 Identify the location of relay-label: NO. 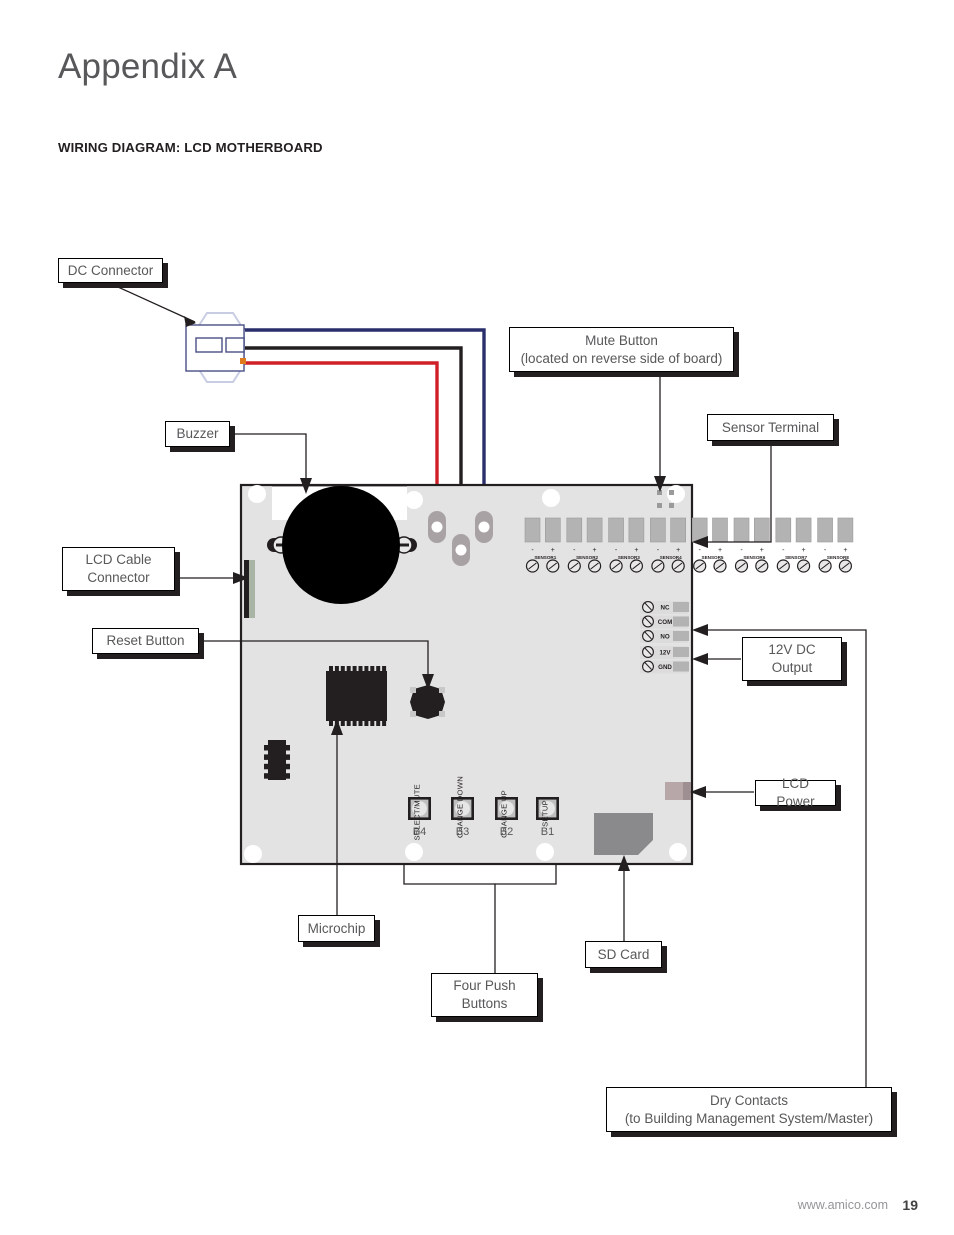
(664, 637).